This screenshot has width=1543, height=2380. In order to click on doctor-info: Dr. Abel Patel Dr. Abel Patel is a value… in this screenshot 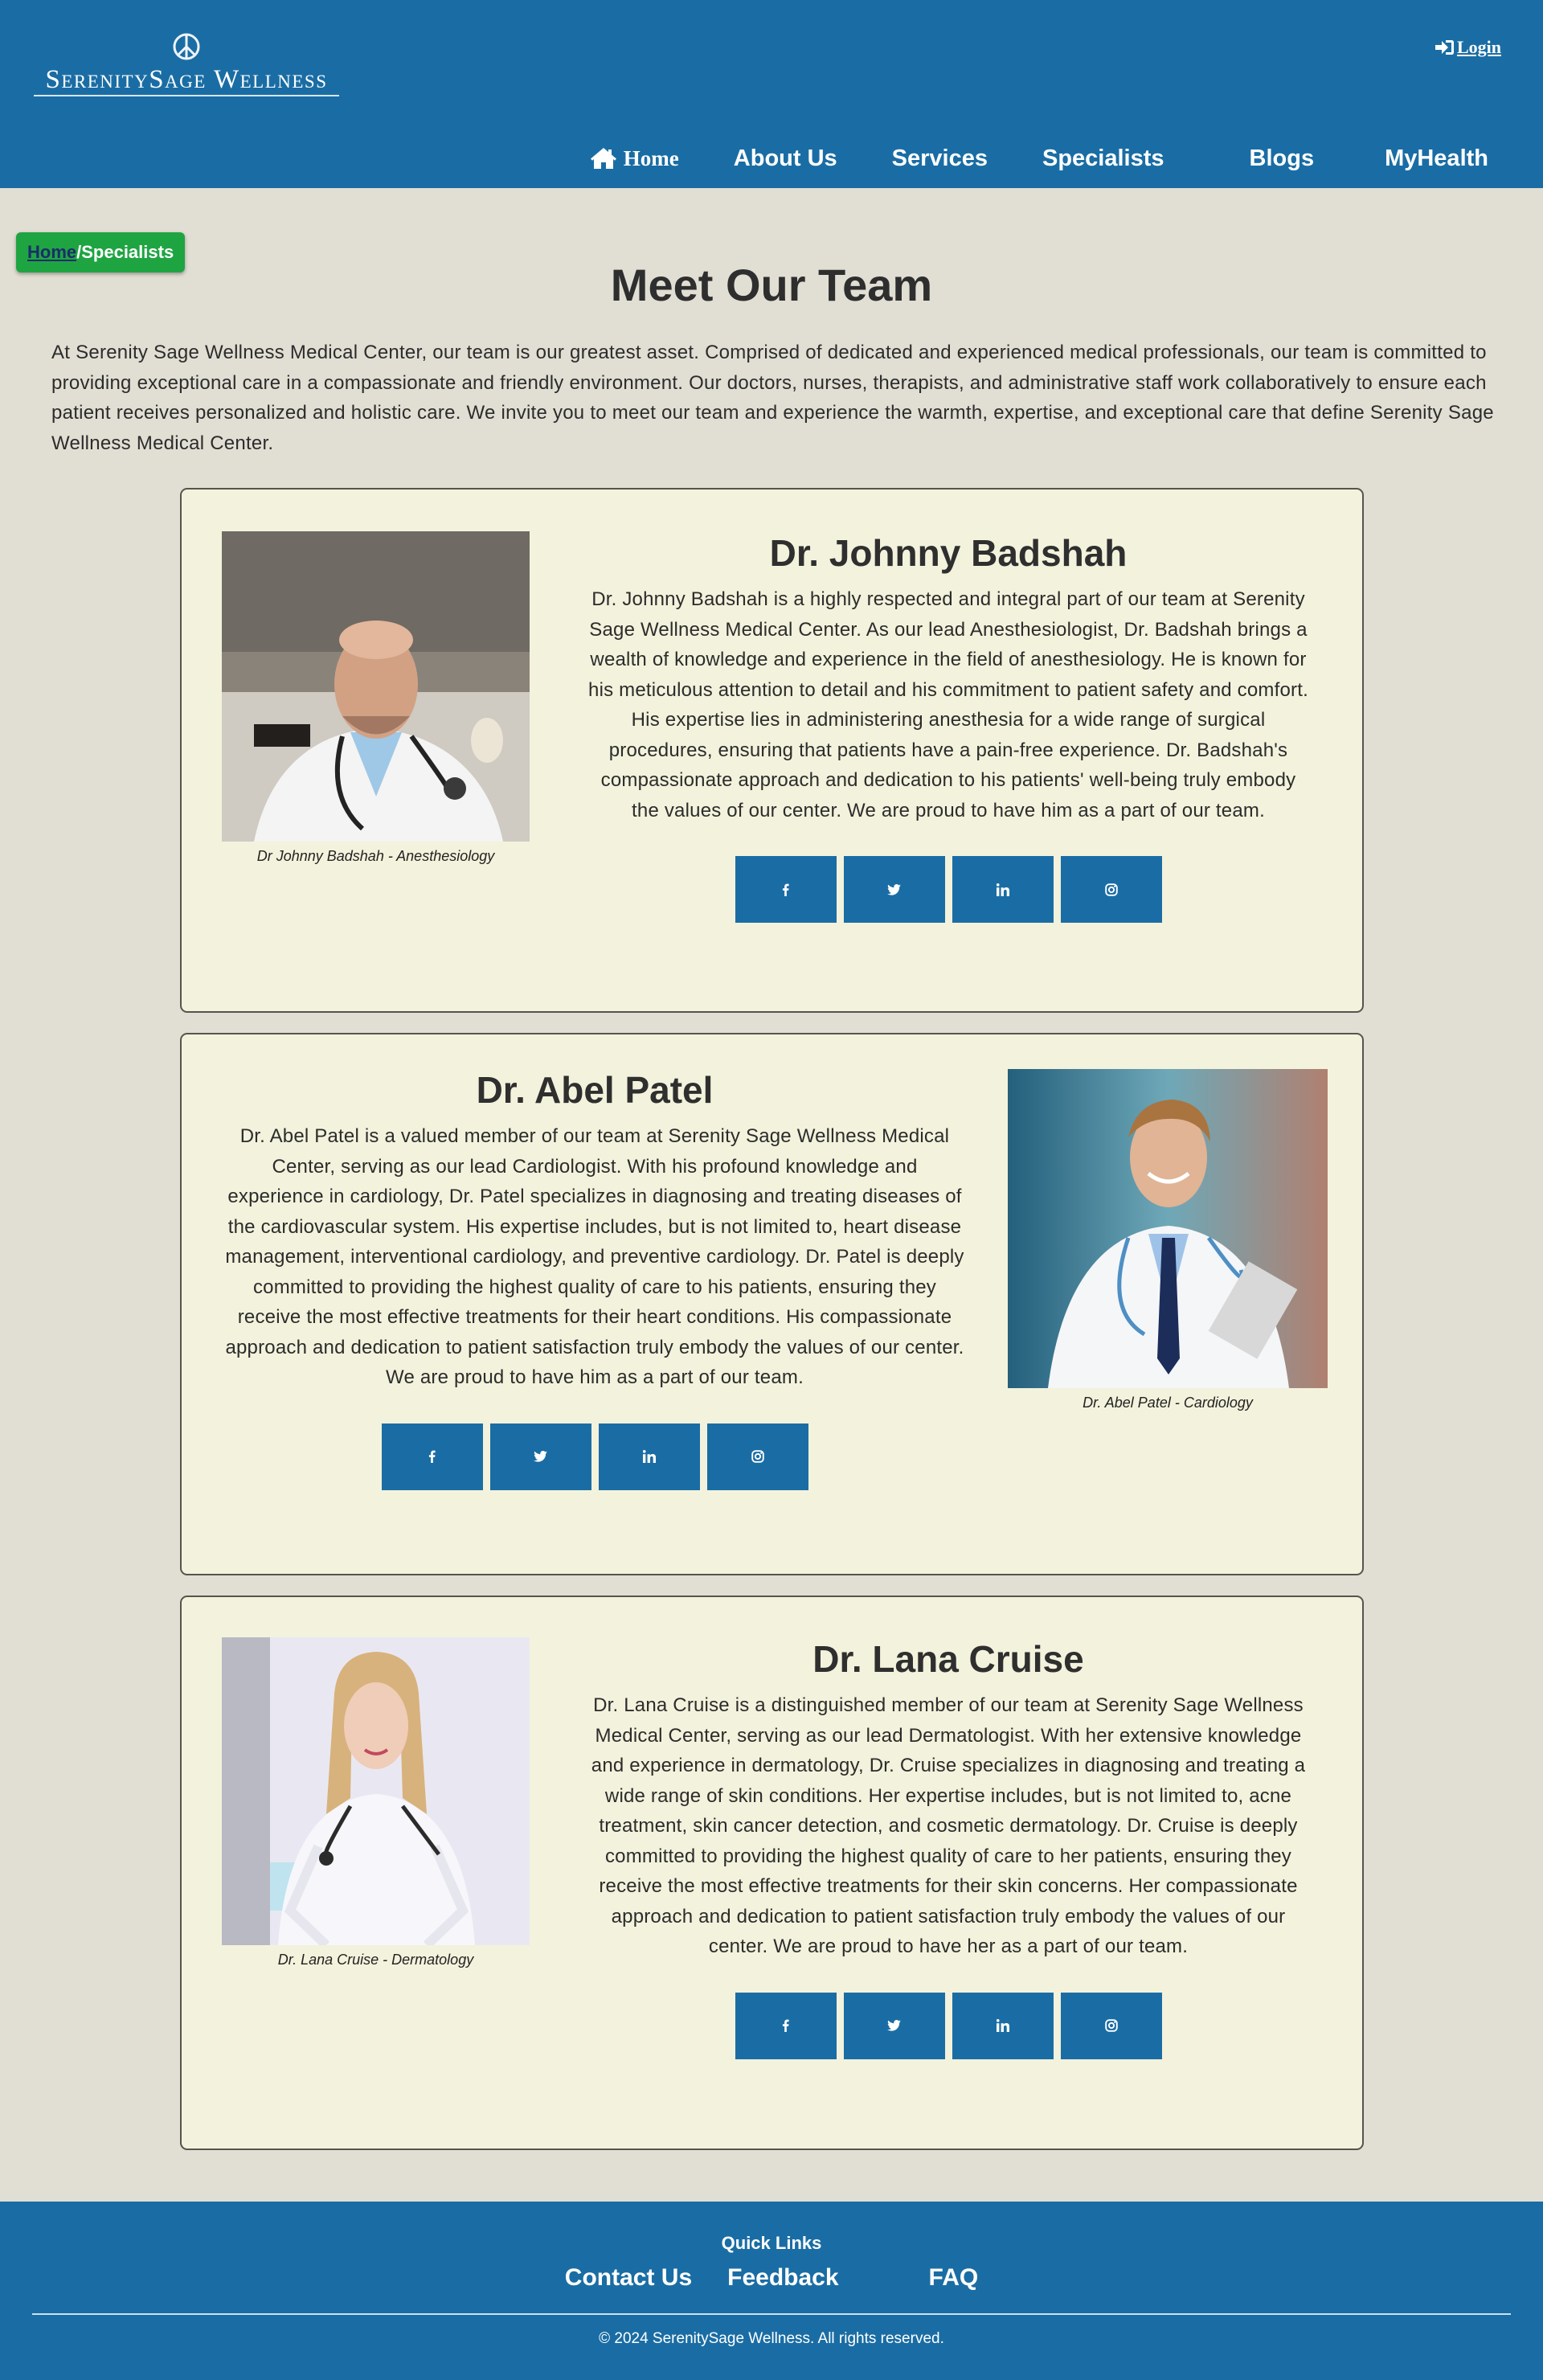, I will do `click(595, 1279)`.